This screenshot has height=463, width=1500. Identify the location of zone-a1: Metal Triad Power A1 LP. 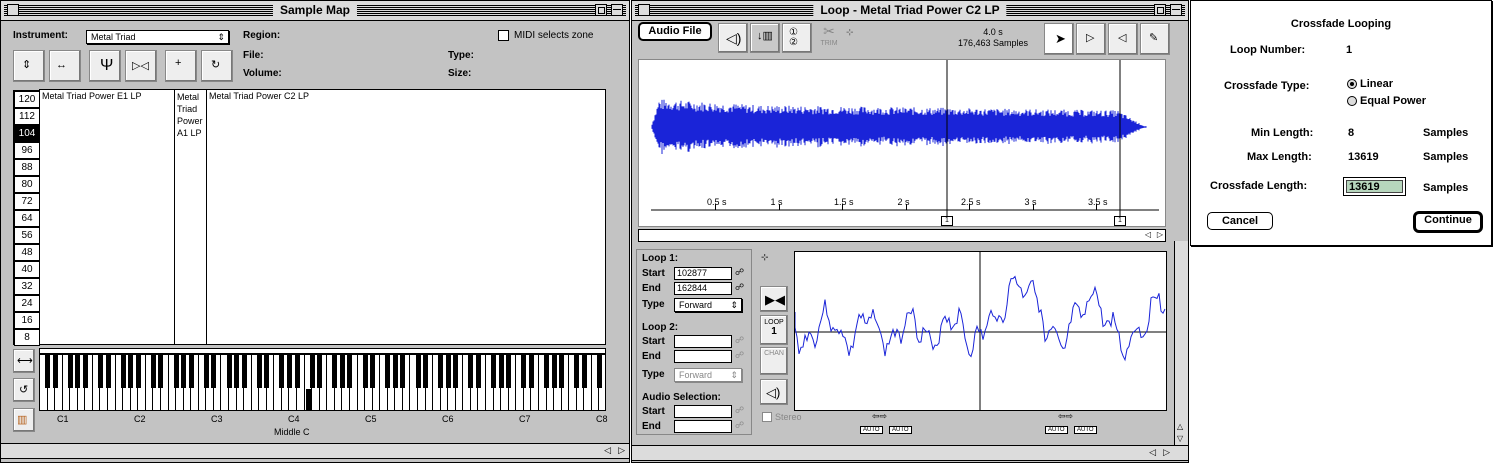
(191, 217).